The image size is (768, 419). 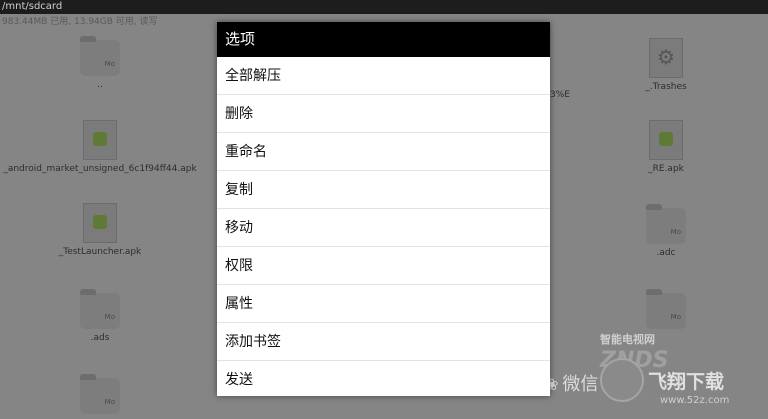 I want to click on menu-item-add-bookmark: 添加书签, so click(x=383, y=342).